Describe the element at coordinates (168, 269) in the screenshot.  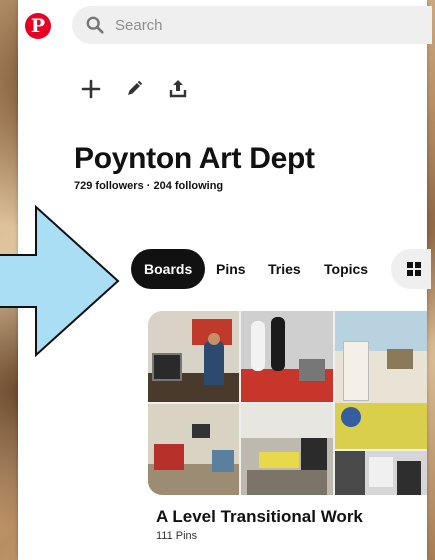
I see `tab-boards: Boards` at that location.